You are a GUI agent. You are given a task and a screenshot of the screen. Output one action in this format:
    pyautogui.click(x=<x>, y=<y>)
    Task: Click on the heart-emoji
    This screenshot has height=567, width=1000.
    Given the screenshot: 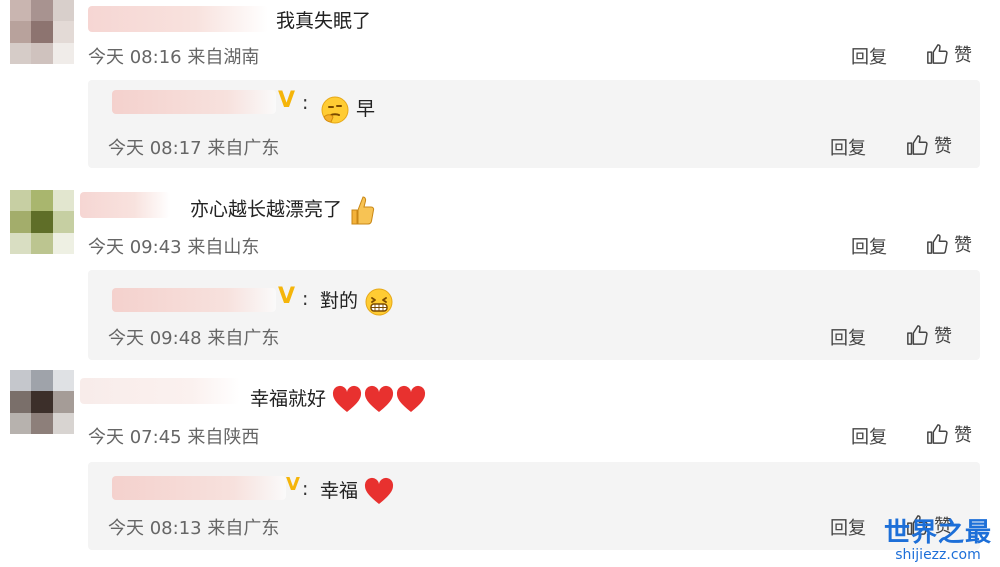 What is the action you would take?
    pyautogui.click(x=379, y=490)
    